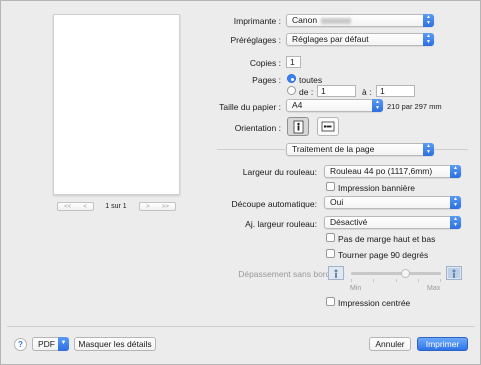 This screenshot has height=365, width=481. I want to click on auto-cut-value: Oui, so click(337, 202).